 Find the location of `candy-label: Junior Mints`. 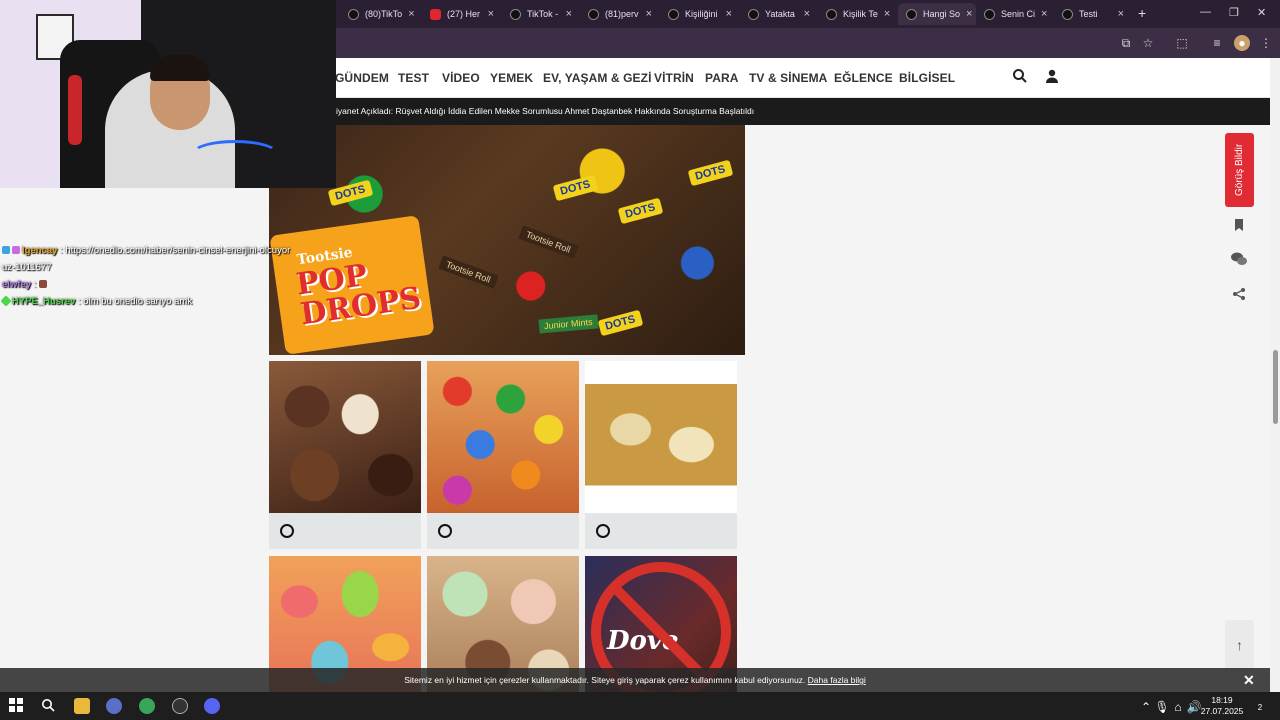

candy-label: Junior Mints is located at coordinates (568, 324).